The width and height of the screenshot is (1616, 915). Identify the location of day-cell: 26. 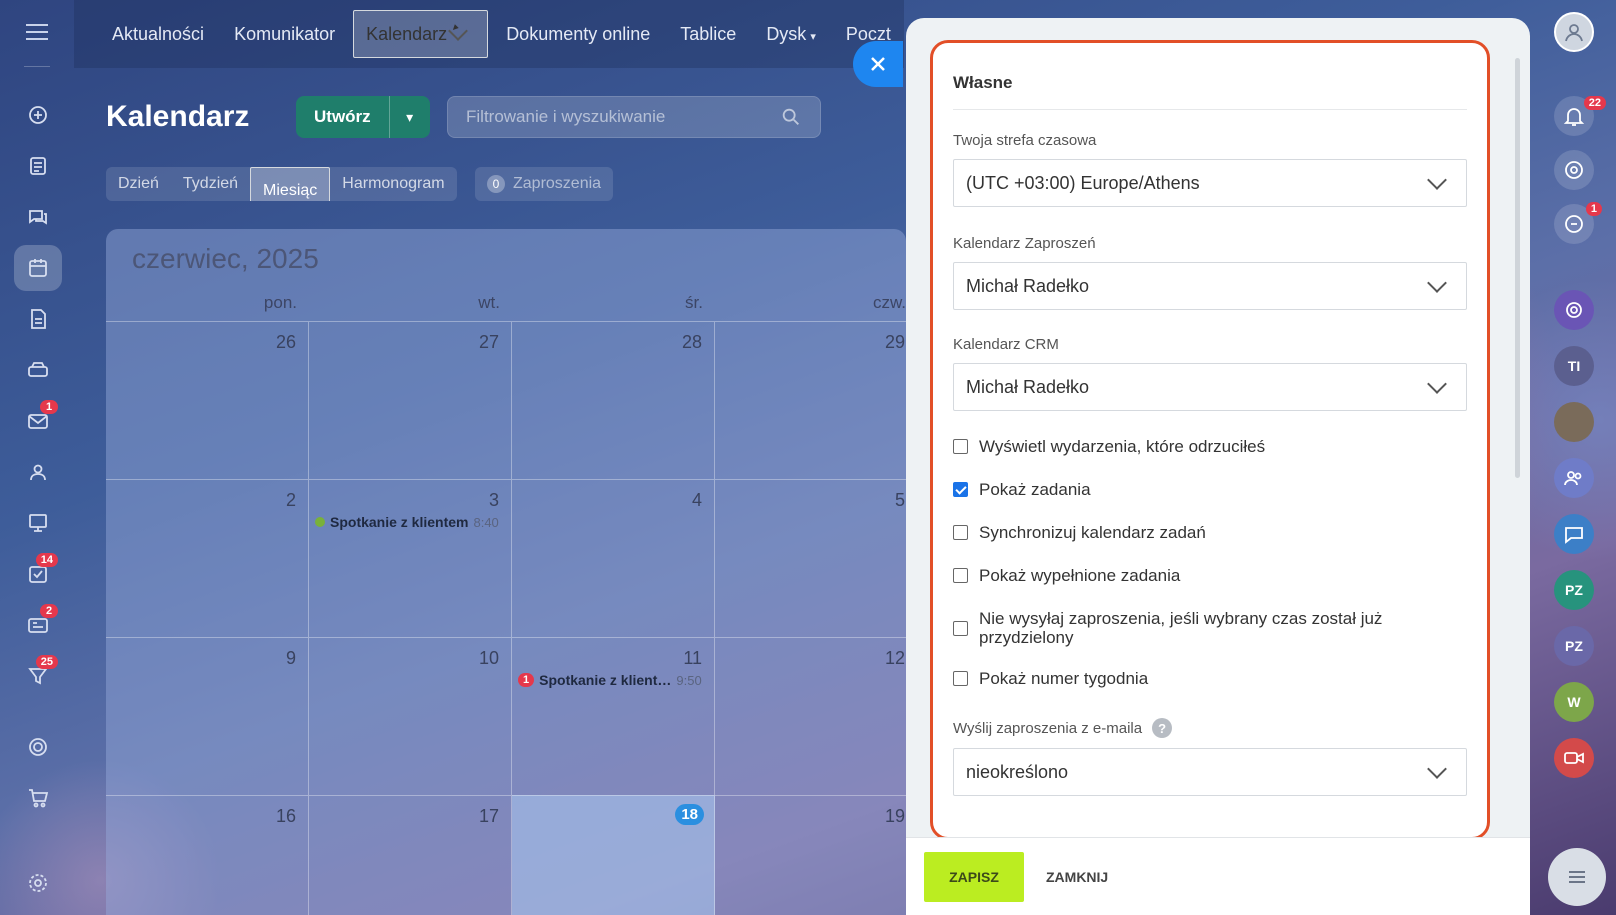
(207, 400).